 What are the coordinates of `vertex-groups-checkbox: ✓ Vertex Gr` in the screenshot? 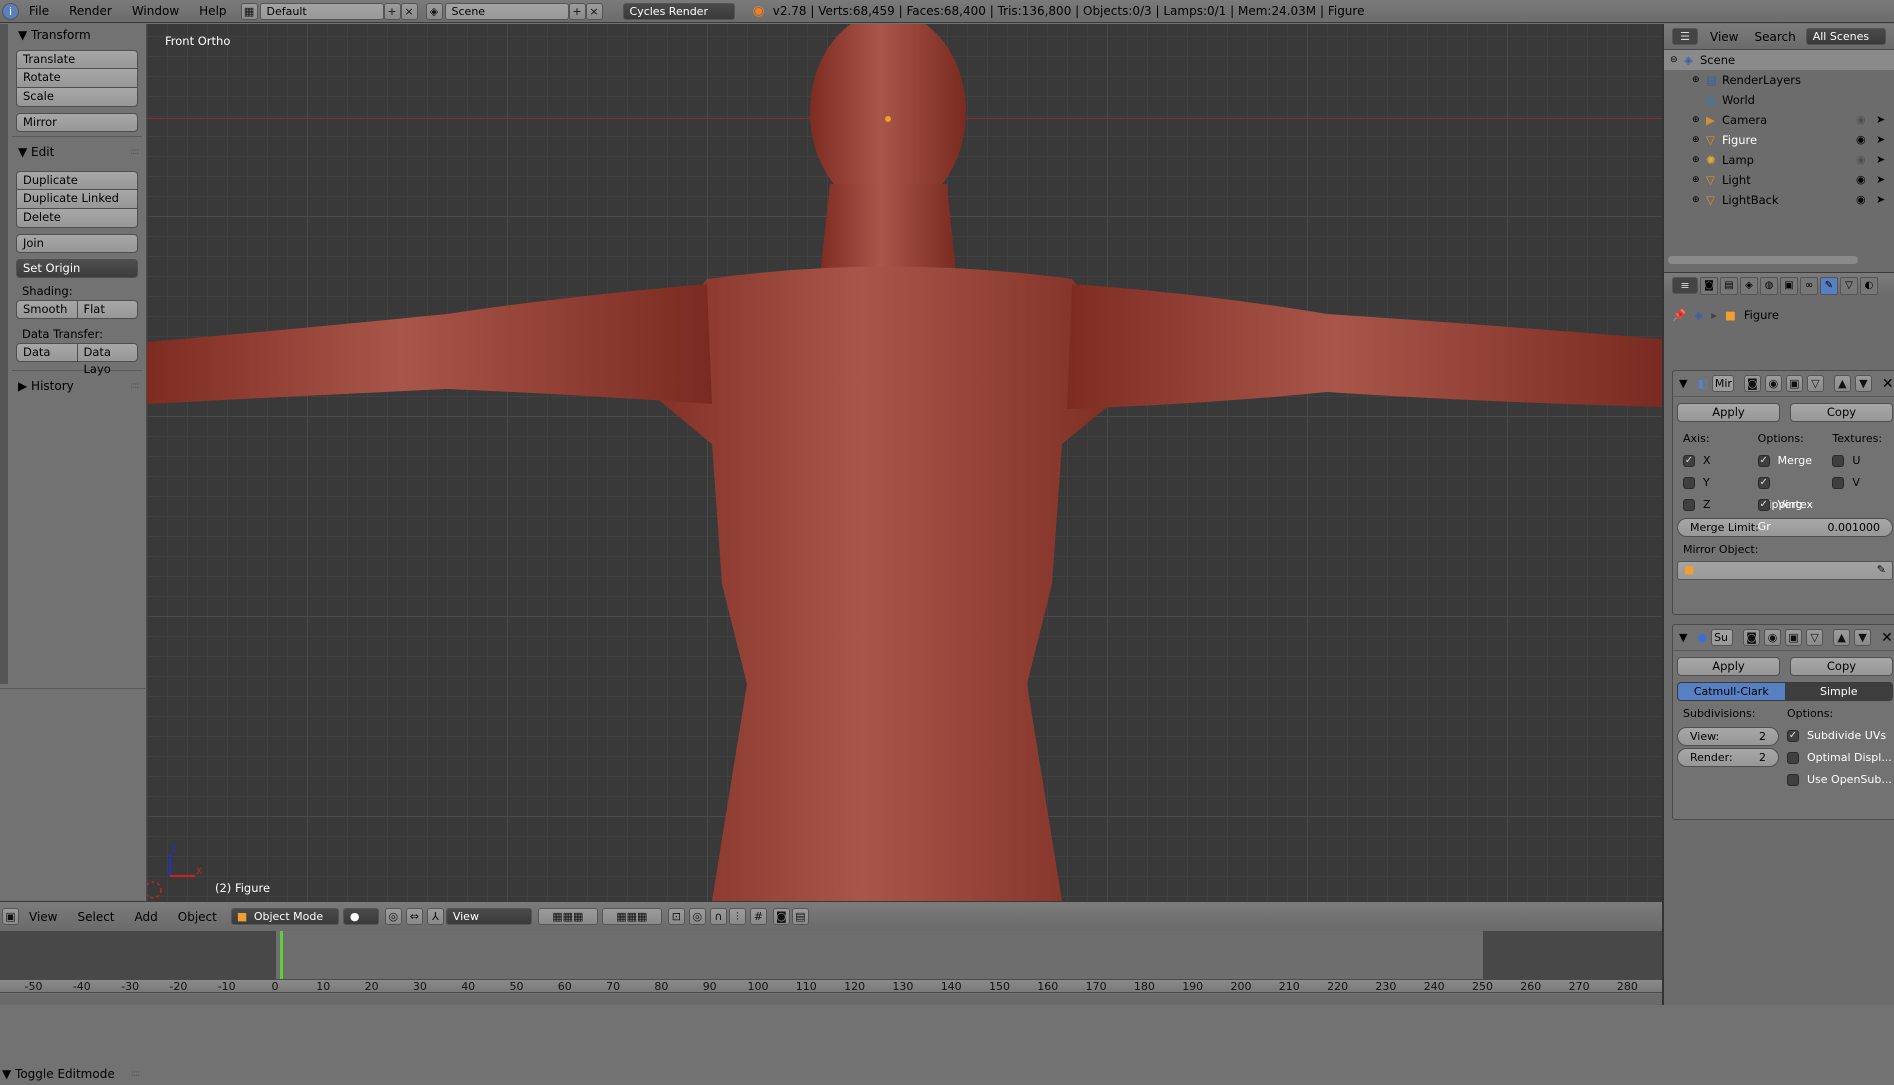 It's located at (1790, 513).